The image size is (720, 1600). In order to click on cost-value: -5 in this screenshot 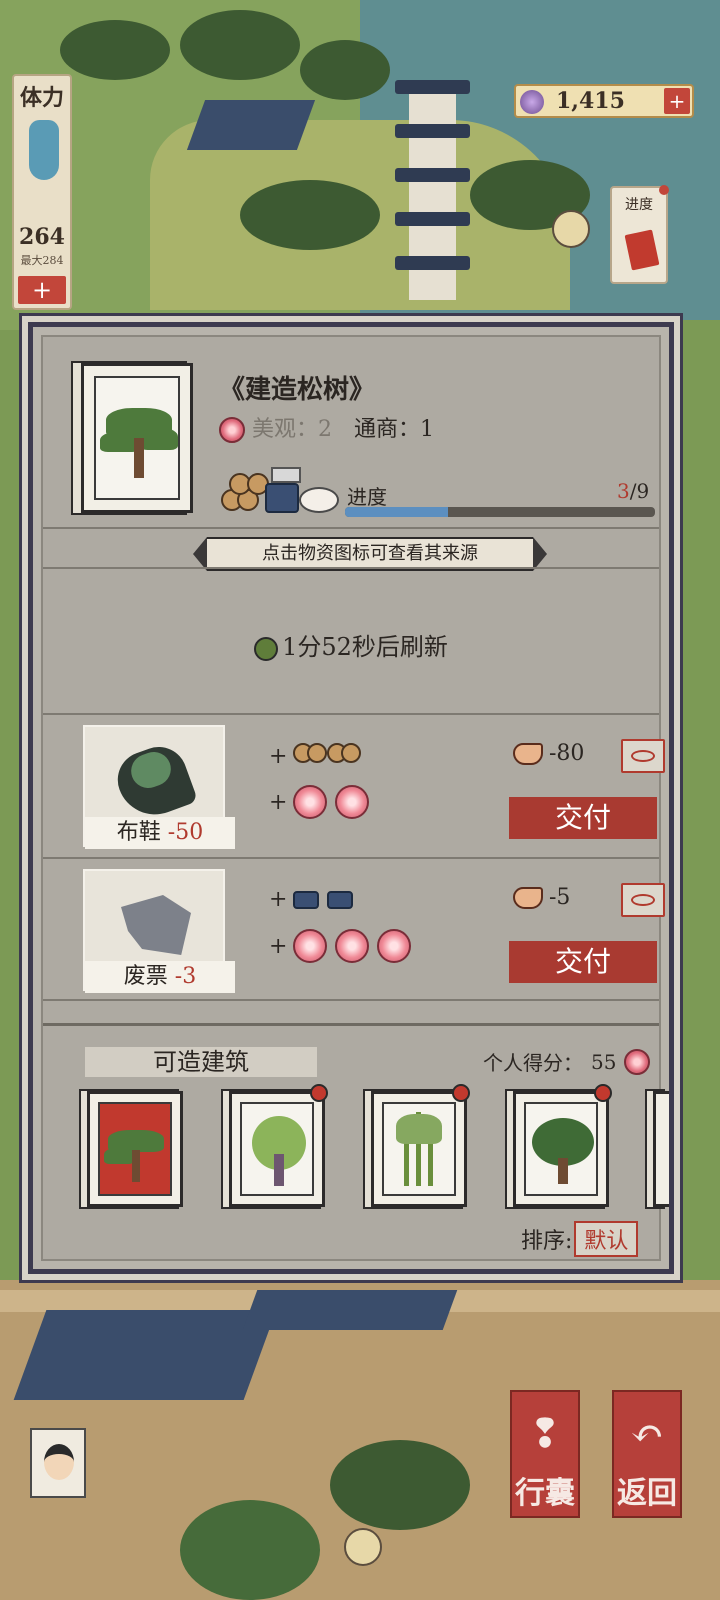, I will do `click(560, 897)`.